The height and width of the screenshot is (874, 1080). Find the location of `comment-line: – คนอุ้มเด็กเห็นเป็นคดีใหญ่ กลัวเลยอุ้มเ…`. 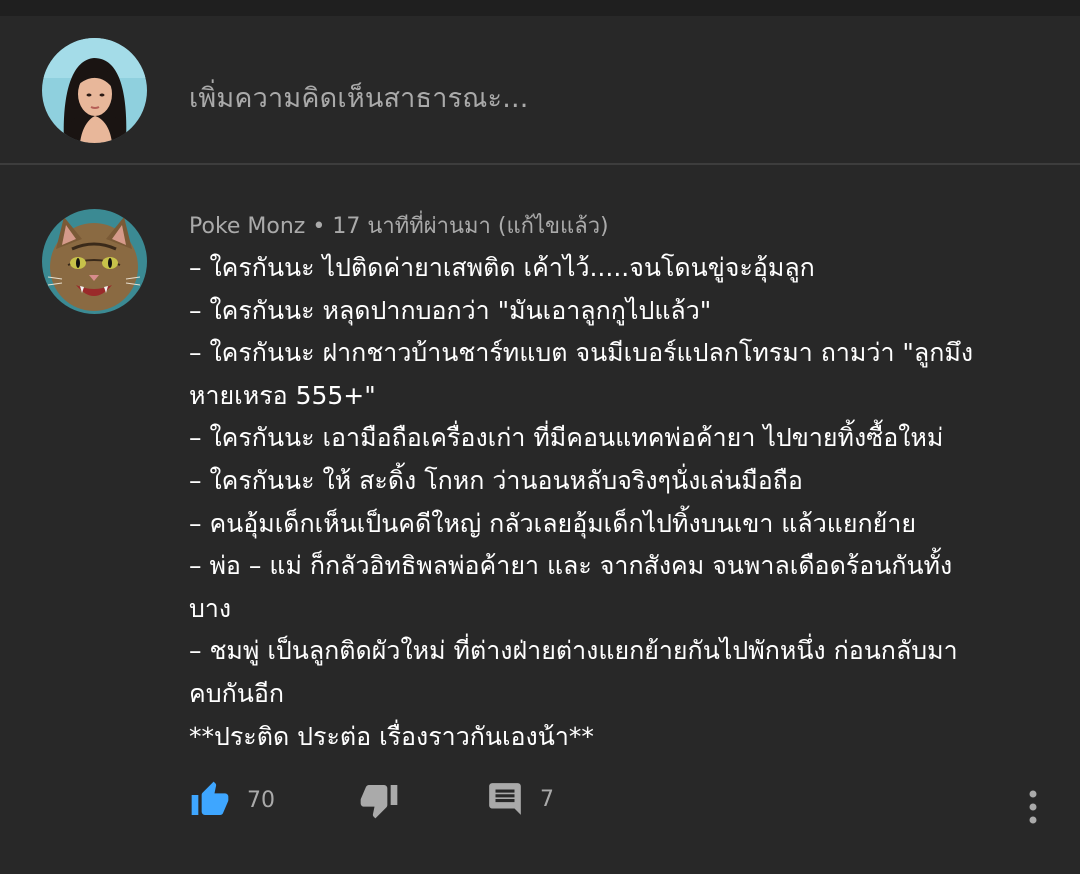

comment-line: – คนอุ้มเด็กเห็นเป็นคดีใหญ่ กลัวเลยอุ้มเ… is located at coordinates (553, 523).